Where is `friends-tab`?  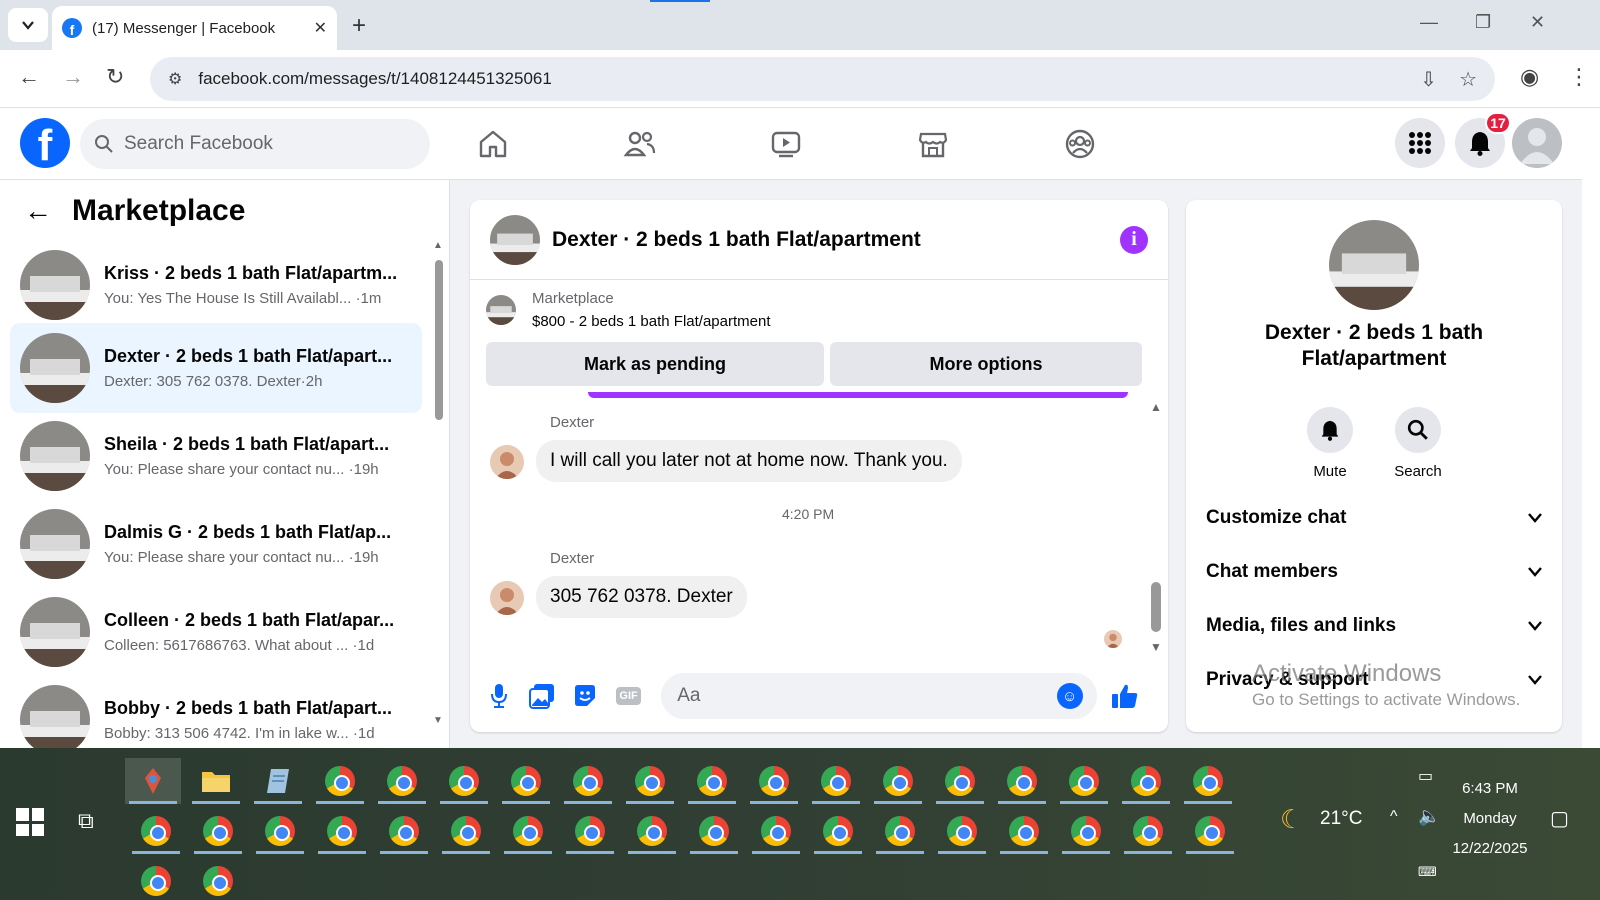 friends-tab is located at coordinates (640, 144).